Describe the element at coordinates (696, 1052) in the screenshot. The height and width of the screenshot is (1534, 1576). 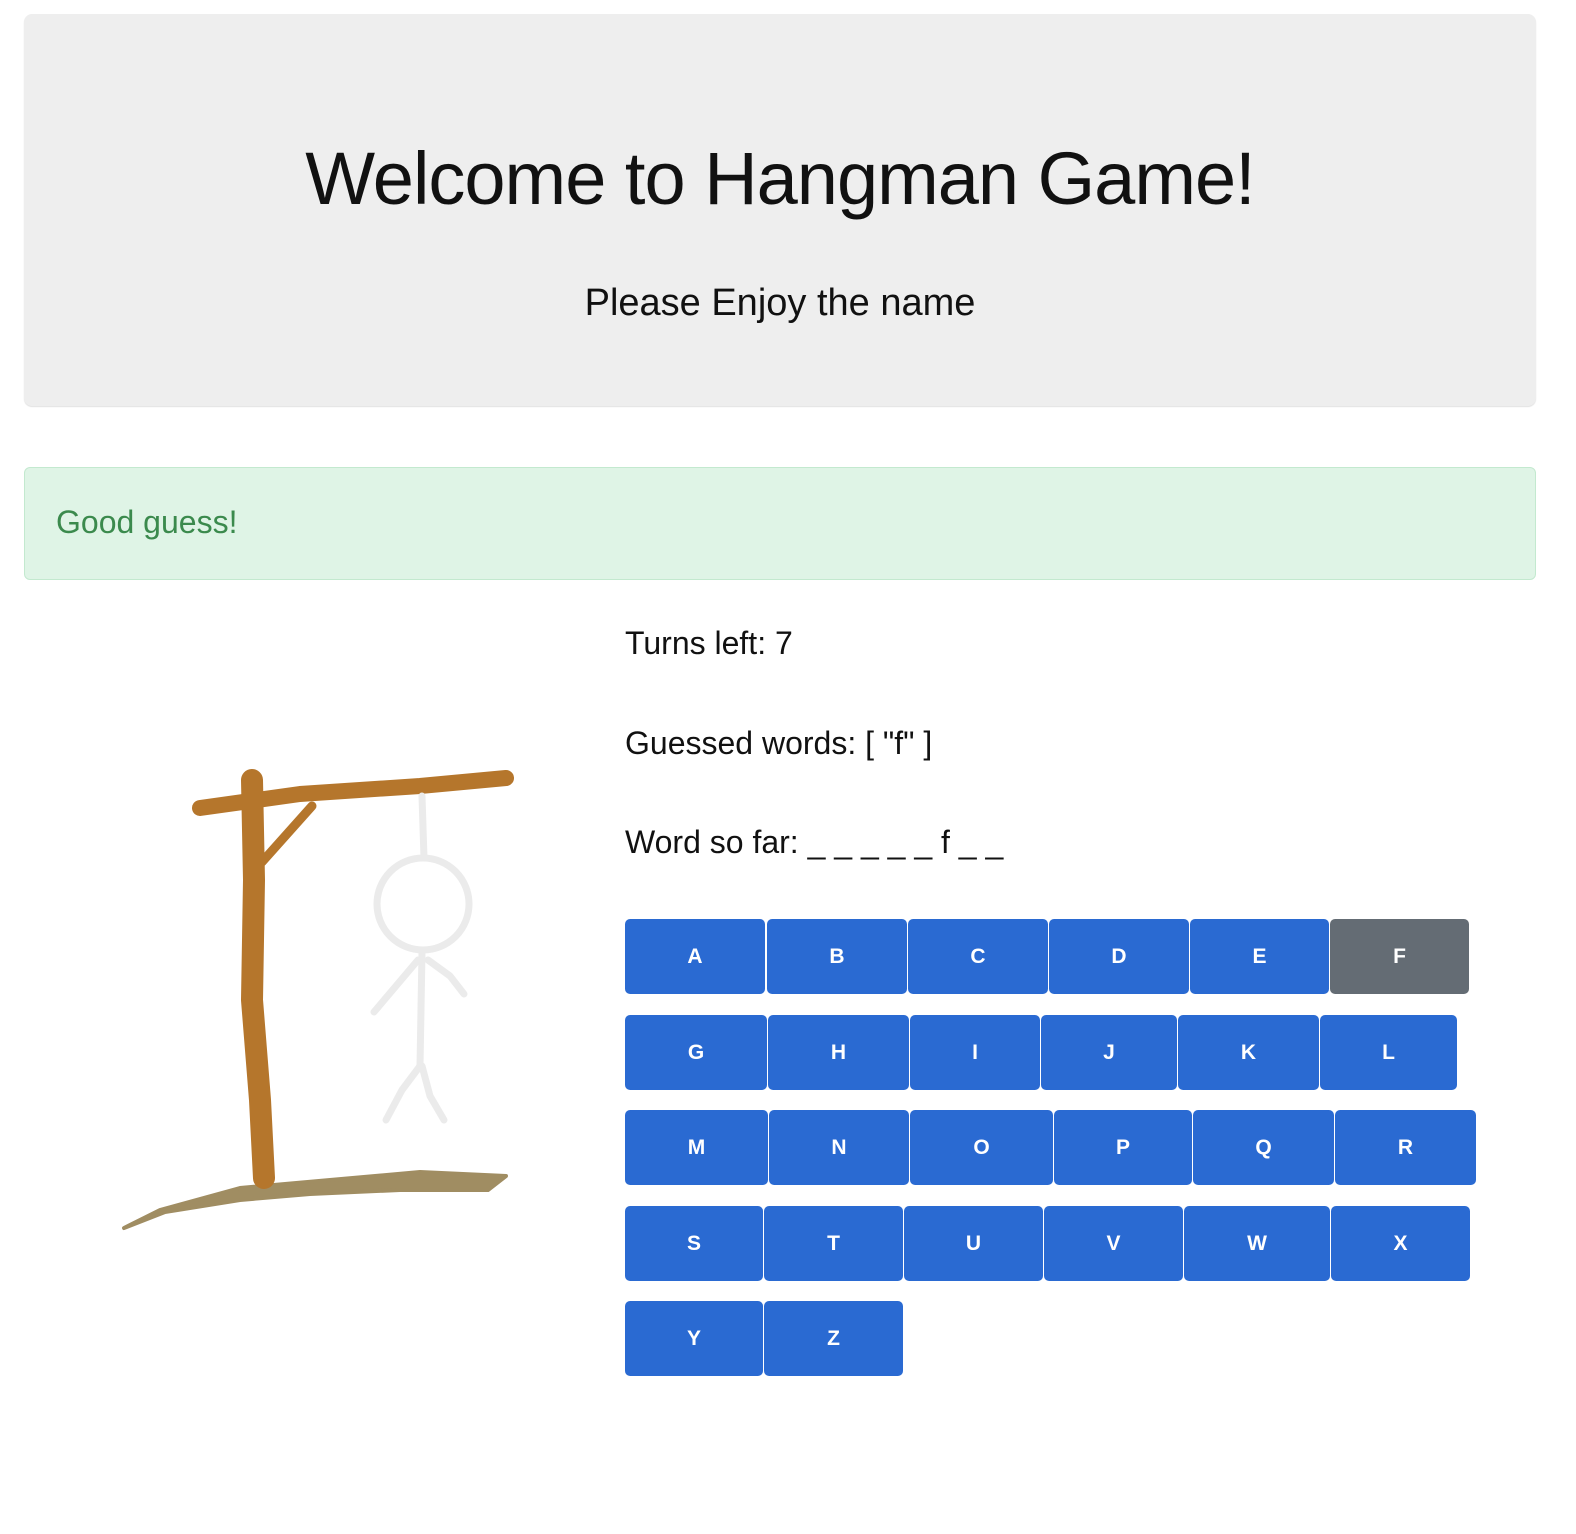
I see `letter-button-g: G` at that location.